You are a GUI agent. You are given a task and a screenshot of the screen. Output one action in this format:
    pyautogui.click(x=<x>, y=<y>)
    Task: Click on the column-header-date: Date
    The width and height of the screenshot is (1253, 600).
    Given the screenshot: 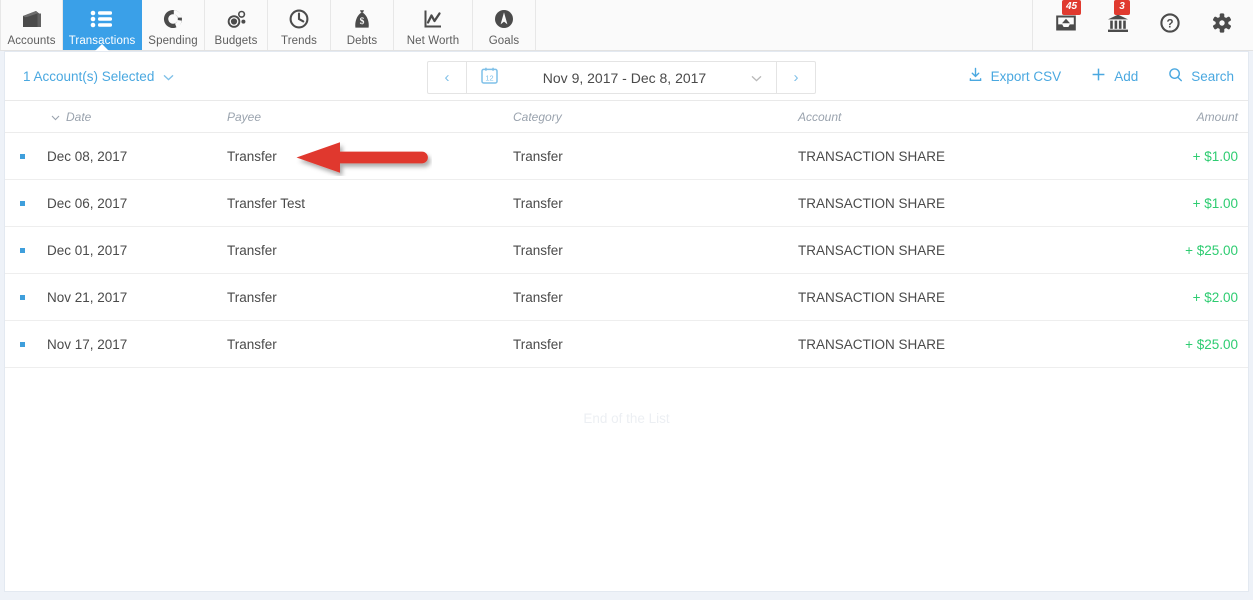 What is the action you would take?
    pyautogui.click(x=71, y=117)
    